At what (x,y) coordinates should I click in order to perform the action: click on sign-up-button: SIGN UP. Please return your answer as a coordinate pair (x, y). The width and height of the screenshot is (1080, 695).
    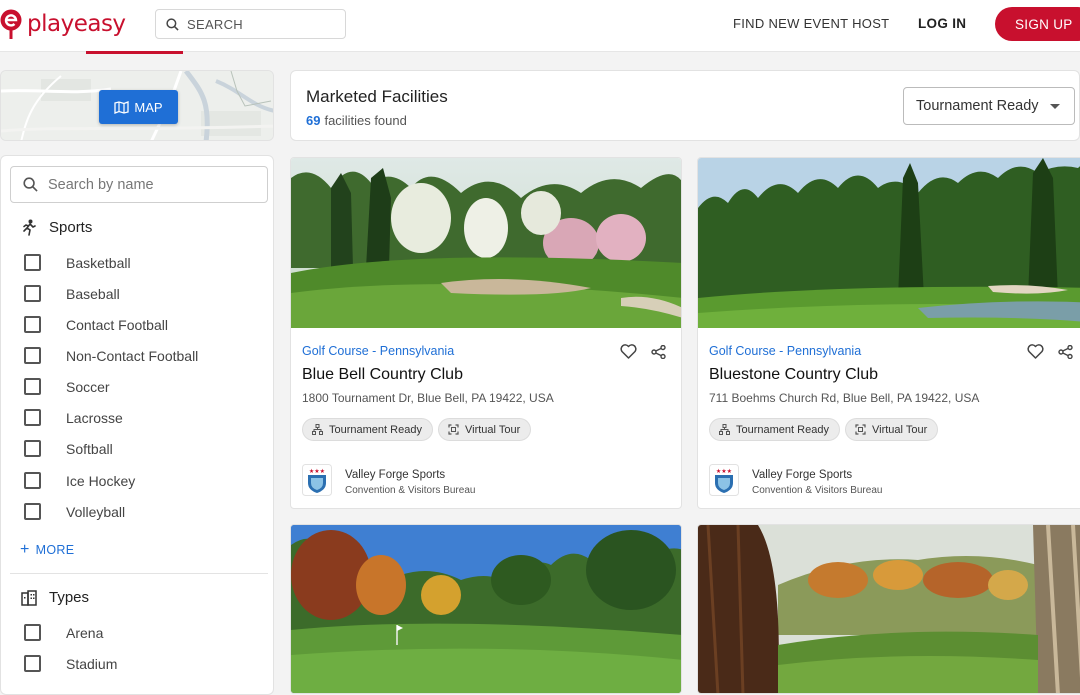
    Looking at the image, I should click on (1037, 24).